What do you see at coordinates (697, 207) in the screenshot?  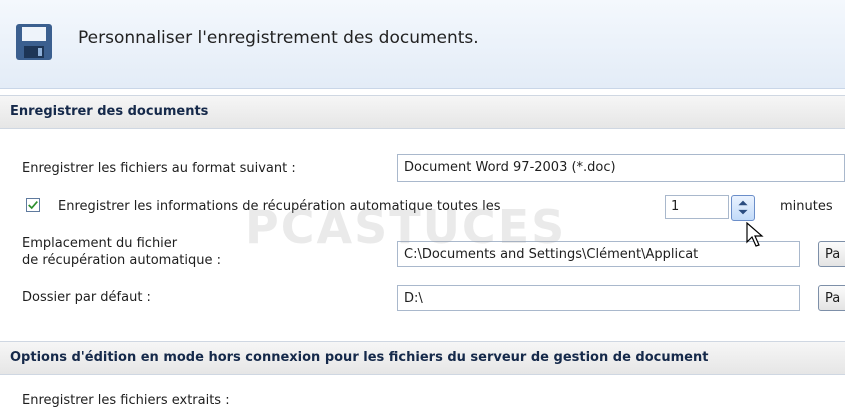 I see `autorecover-minutes-input: 1` at bounding box center [697, 207].